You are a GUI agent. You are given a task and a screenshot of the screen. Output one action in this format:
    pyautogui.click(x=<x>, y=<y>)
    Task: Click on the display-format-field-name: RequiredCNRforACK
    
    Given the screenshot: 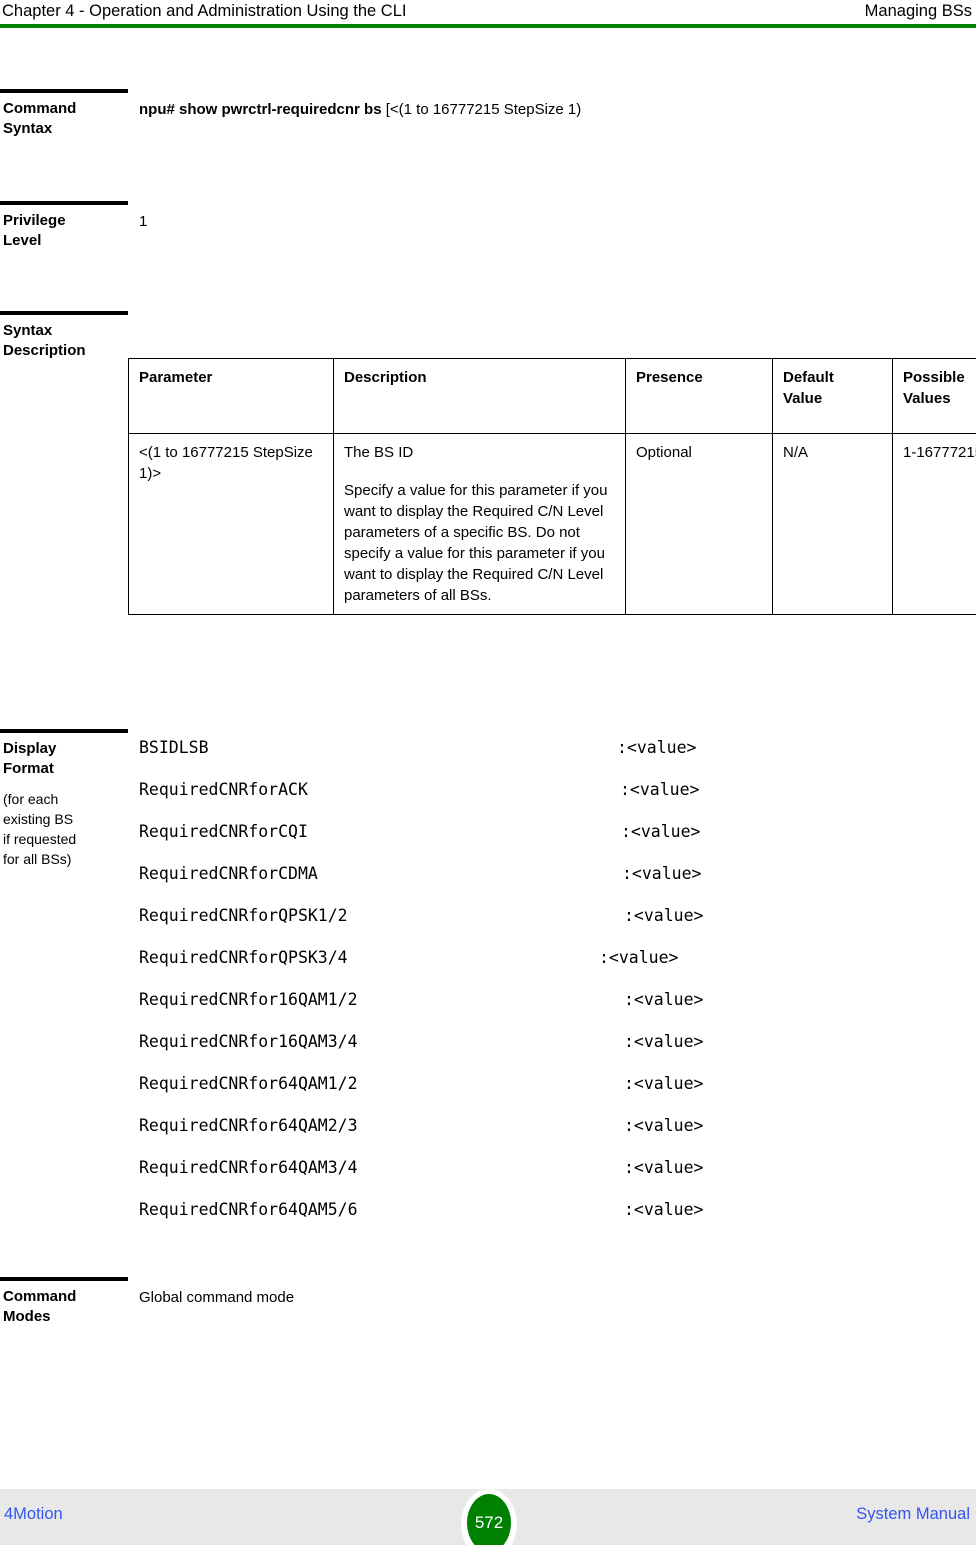 What is the action you would take?
    pyautogui.click(x=223, y=789)
    